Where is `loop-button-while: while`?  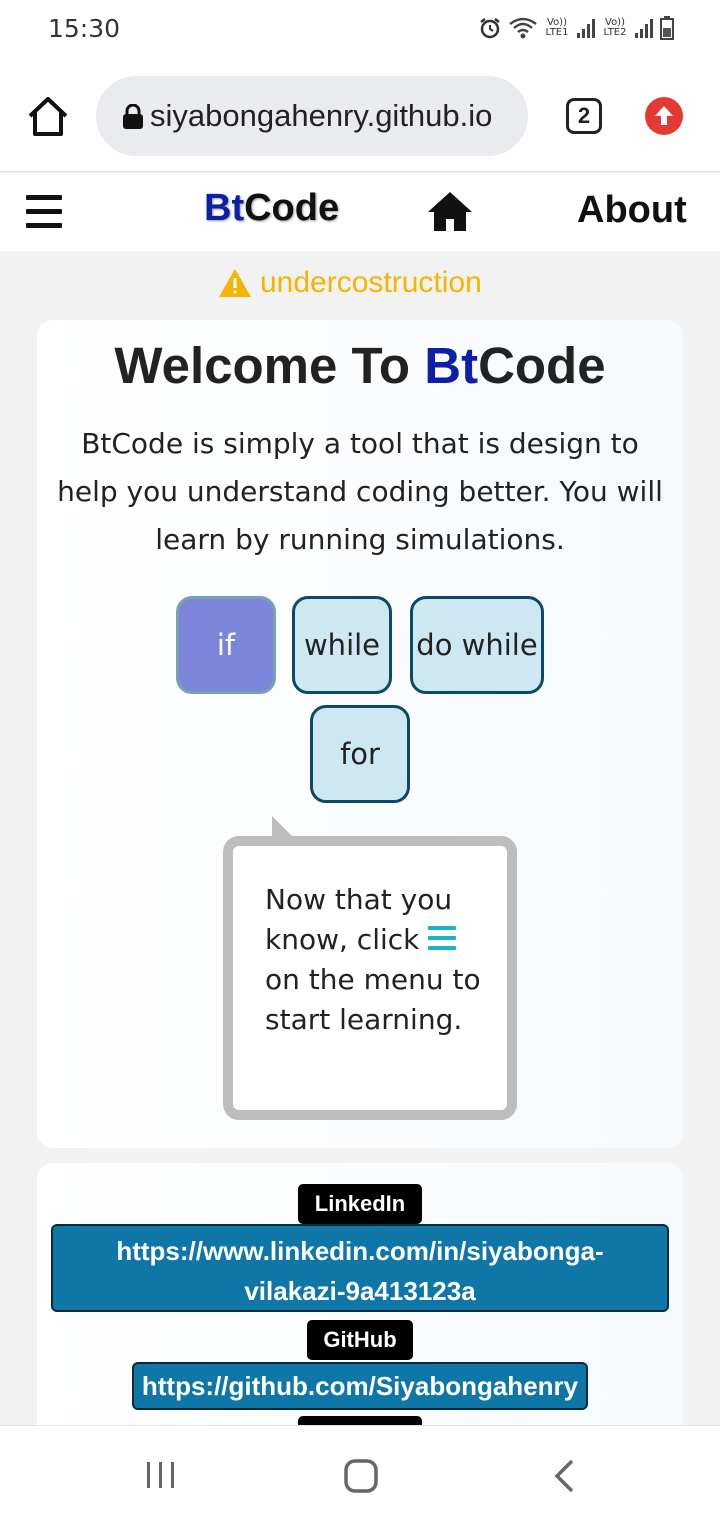
loop-button-while: while is located at coordinates (342, 645).